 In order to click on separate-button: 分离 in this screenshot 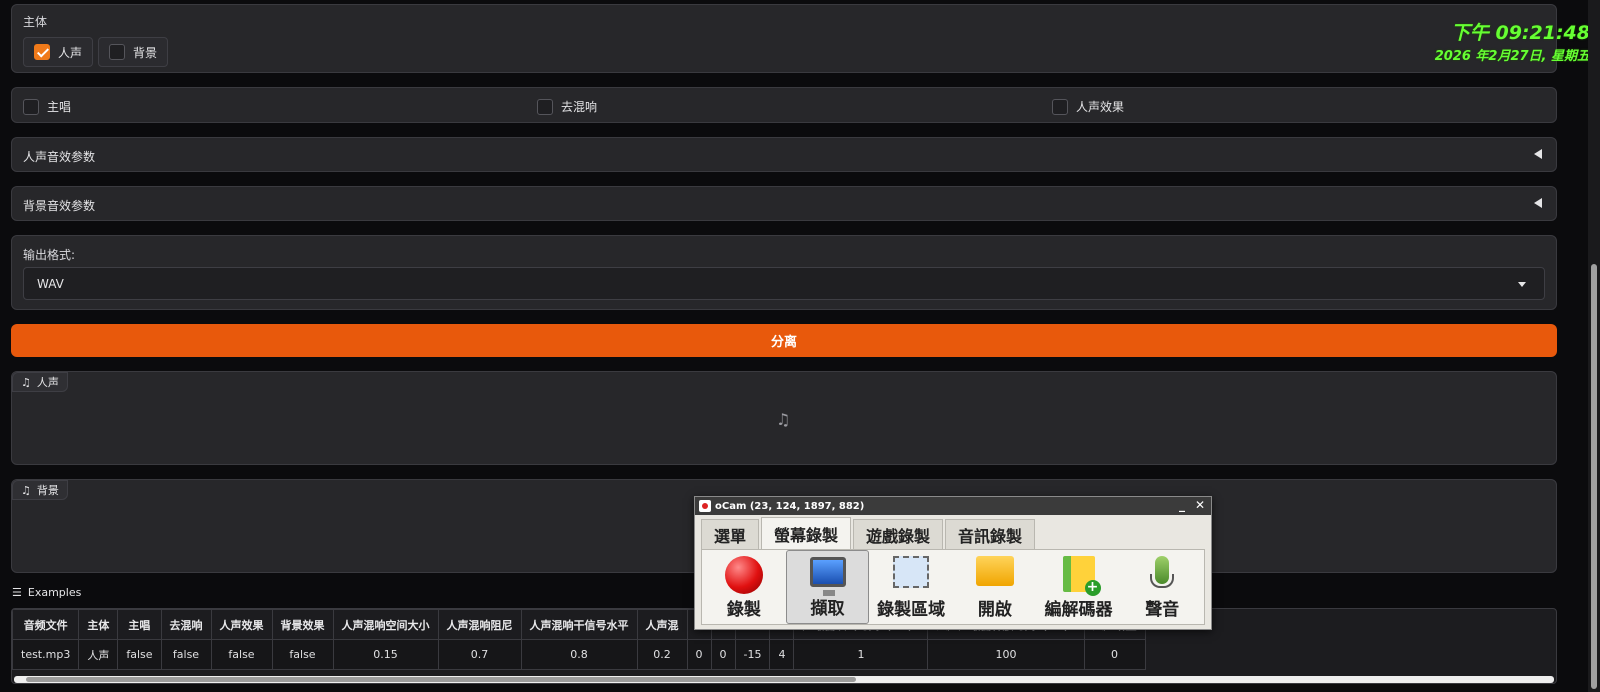, I will do `click(784, 340)`.